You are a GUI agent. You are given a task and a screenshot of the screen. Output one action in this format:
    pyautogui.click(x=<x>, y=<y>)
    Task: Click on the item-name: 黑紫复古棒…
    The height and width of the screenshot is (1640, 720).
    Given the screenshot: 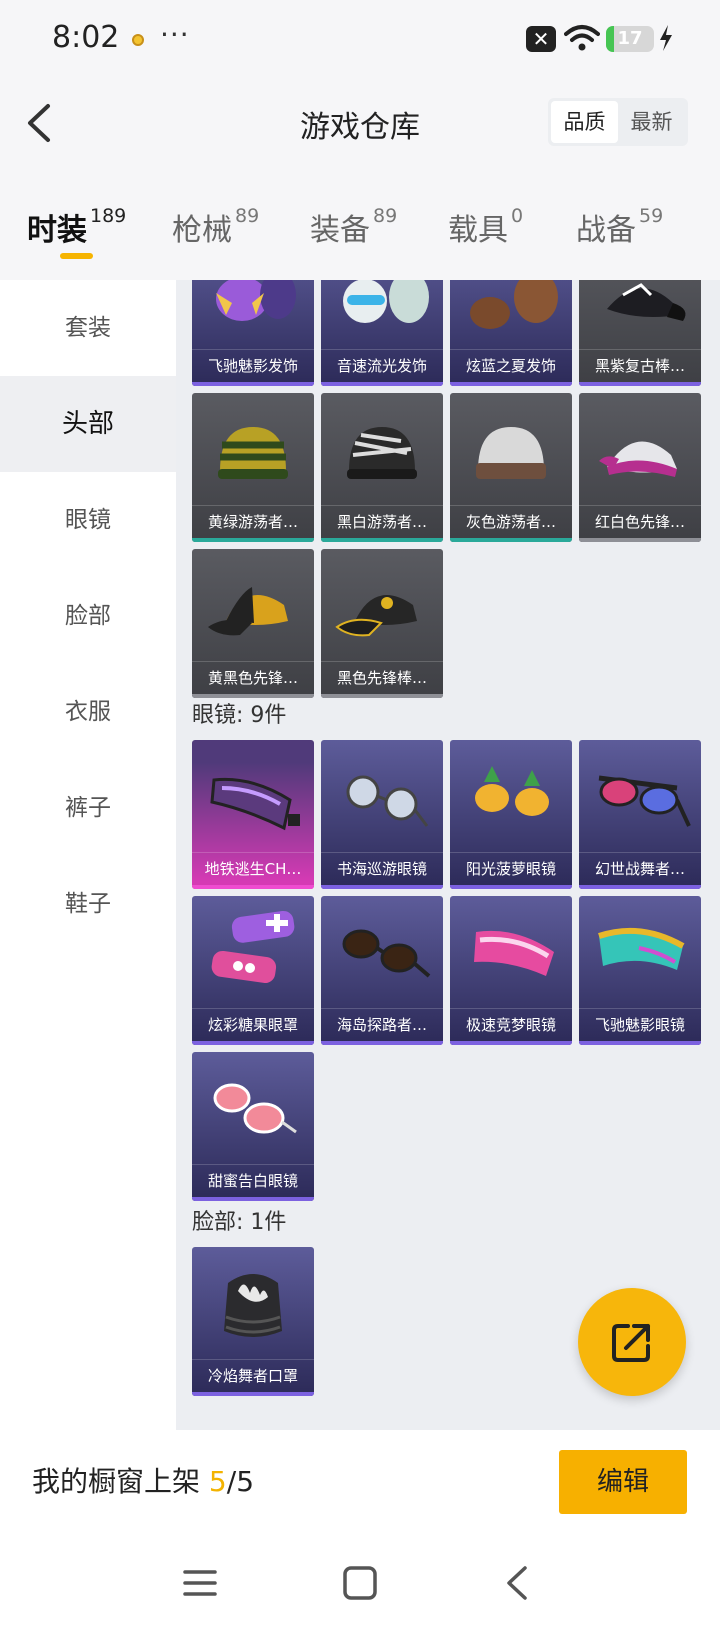 What is the action you would take?
    pyautogui.click(x=640, y=365)
    